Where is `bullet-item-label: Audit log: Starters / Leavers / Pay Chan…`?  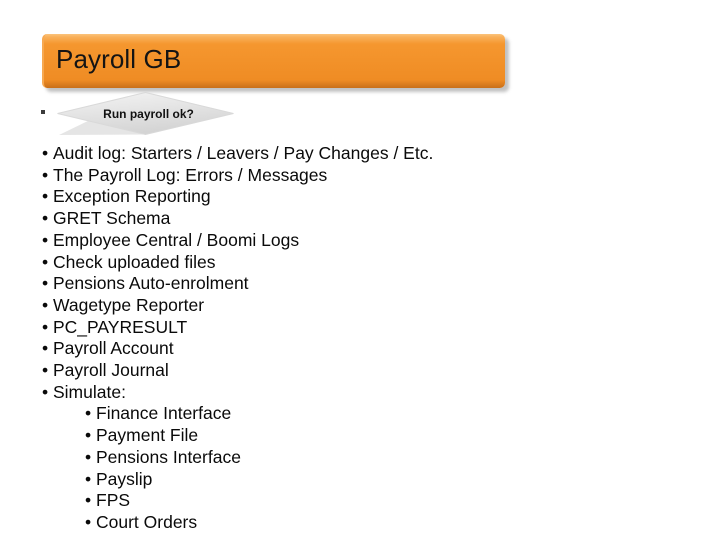 bullet-item-label: Audit log: Starters / Leavers / Pay Chan… is located at coordinates (243, 153).